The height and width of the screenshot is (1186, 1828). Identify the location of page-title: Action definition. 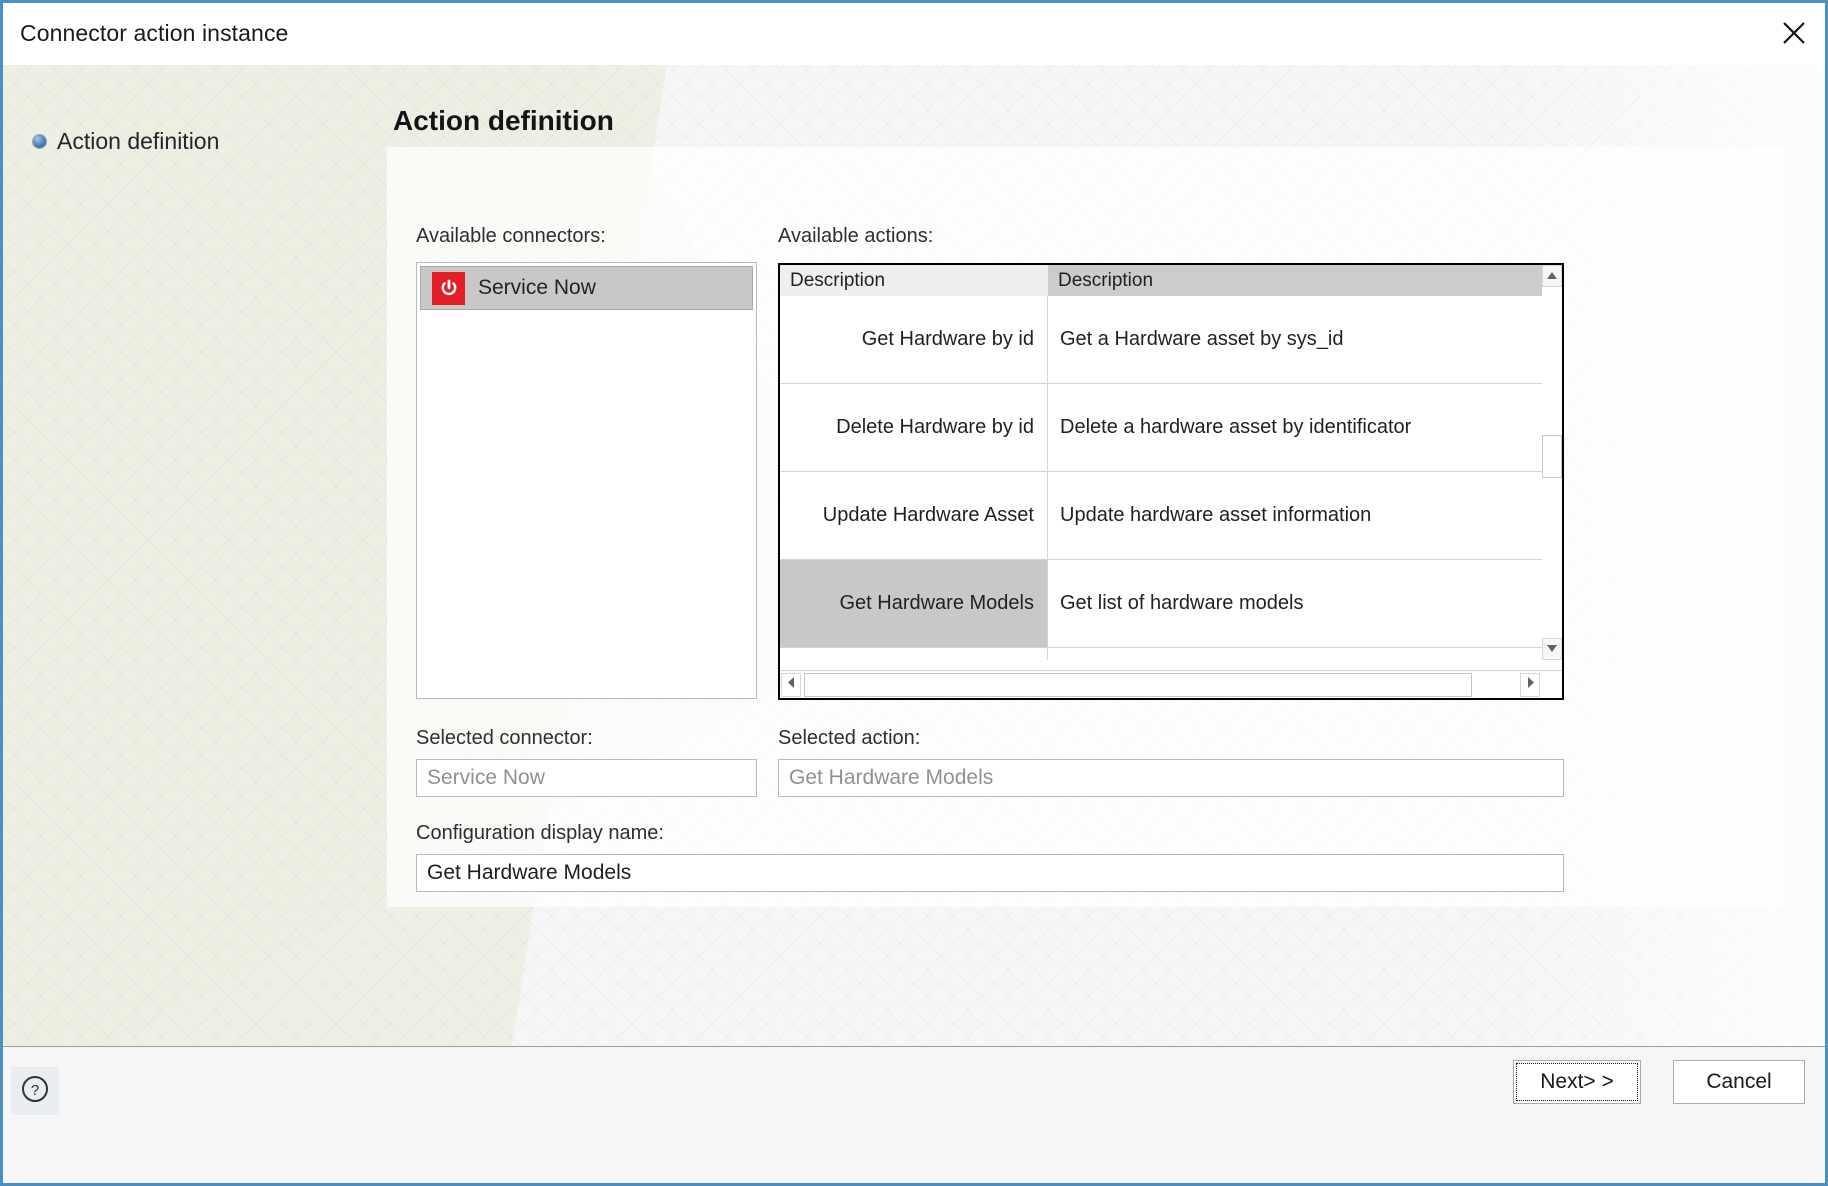
(503, 120).